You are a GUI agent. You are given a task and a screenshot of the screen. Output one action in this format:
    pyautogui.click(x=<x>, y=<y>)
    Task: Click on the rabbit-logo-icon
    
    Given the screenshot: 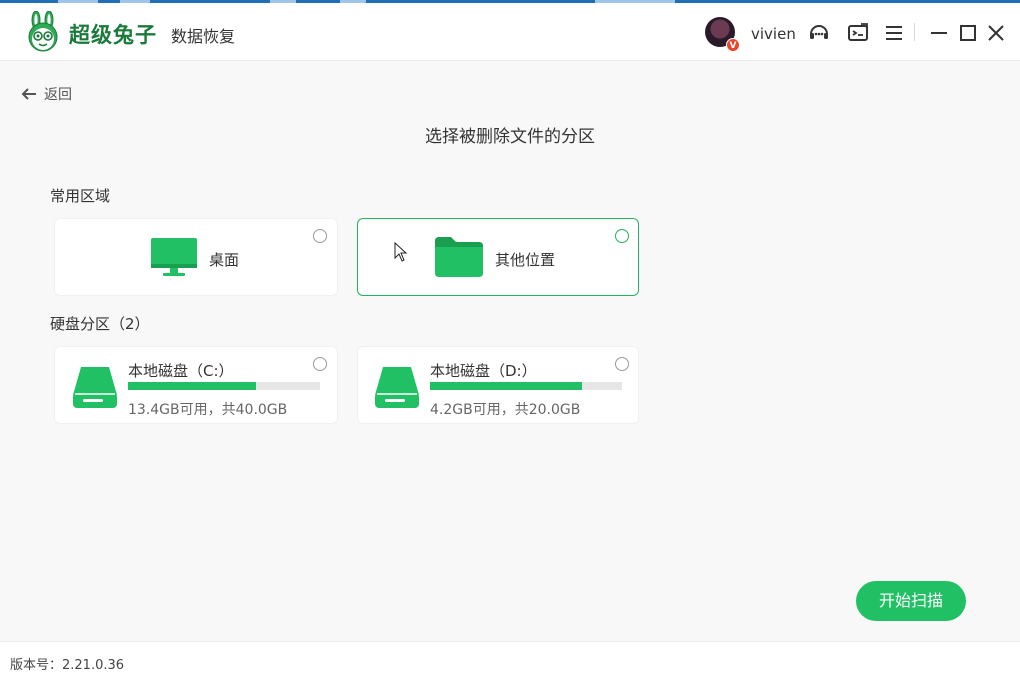 What is the action you would take?
    pyautogui.click(x=43, y=31)
    